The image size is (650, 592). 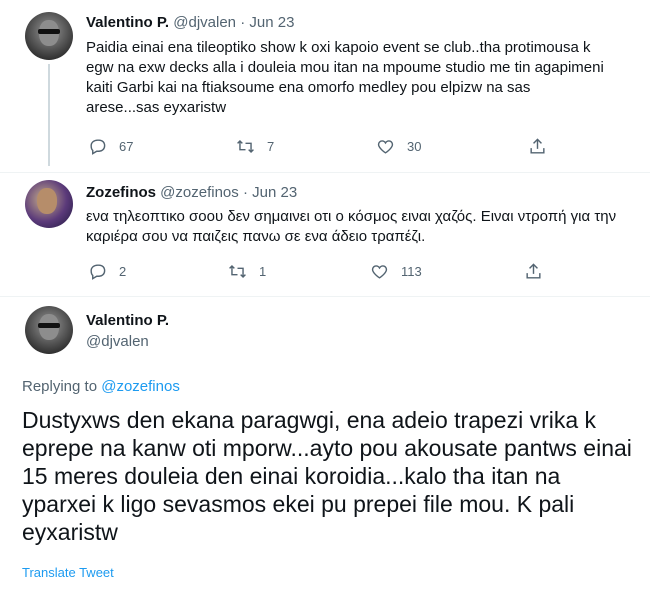 I want to click on translate-tweet-link: Translate Tweet, so click(x=68, y=572).